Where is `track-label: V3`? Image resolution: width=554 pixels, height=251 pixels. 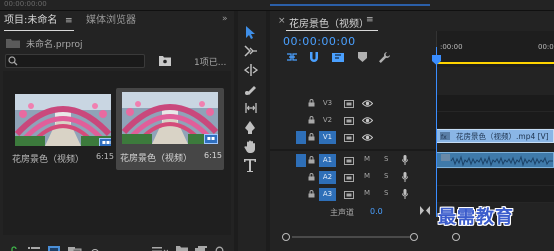 track-label: V3 is located at coordinates (327, 103).